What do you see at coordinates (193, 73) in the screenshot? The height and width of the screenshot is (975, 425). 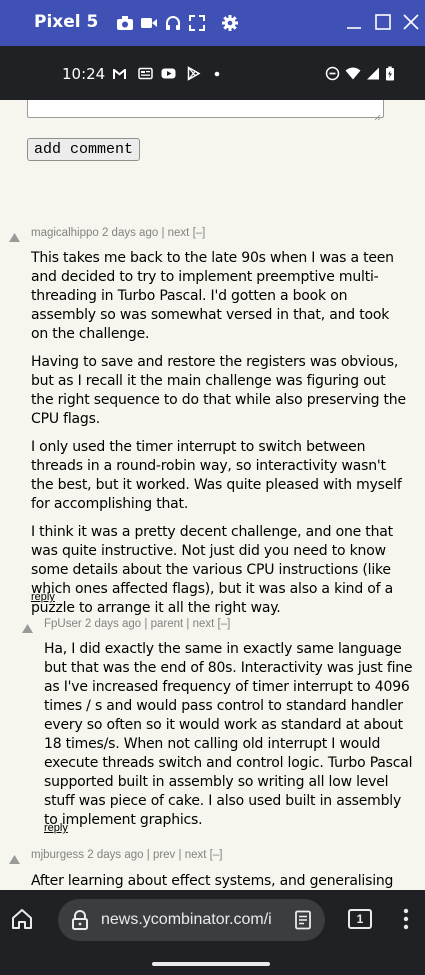 I see `play-store-icon` at bounding box center [193, 73].